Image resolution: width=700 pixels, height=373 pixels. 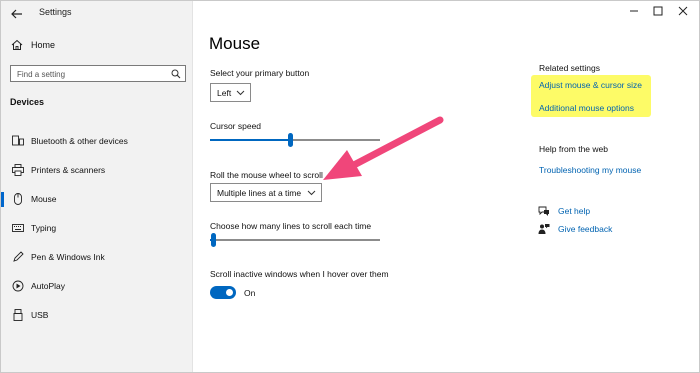 I want to click on wheel-scroll-label: Roll the mouse wheel to scroll, so click(x=266, y=175).